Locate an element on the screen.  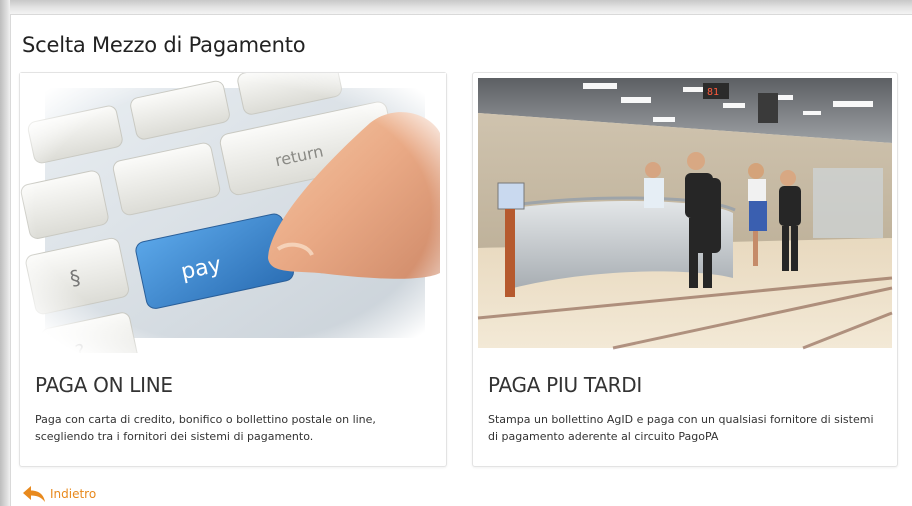
queue-display-number: 81 is located at coordinates (713, 92).